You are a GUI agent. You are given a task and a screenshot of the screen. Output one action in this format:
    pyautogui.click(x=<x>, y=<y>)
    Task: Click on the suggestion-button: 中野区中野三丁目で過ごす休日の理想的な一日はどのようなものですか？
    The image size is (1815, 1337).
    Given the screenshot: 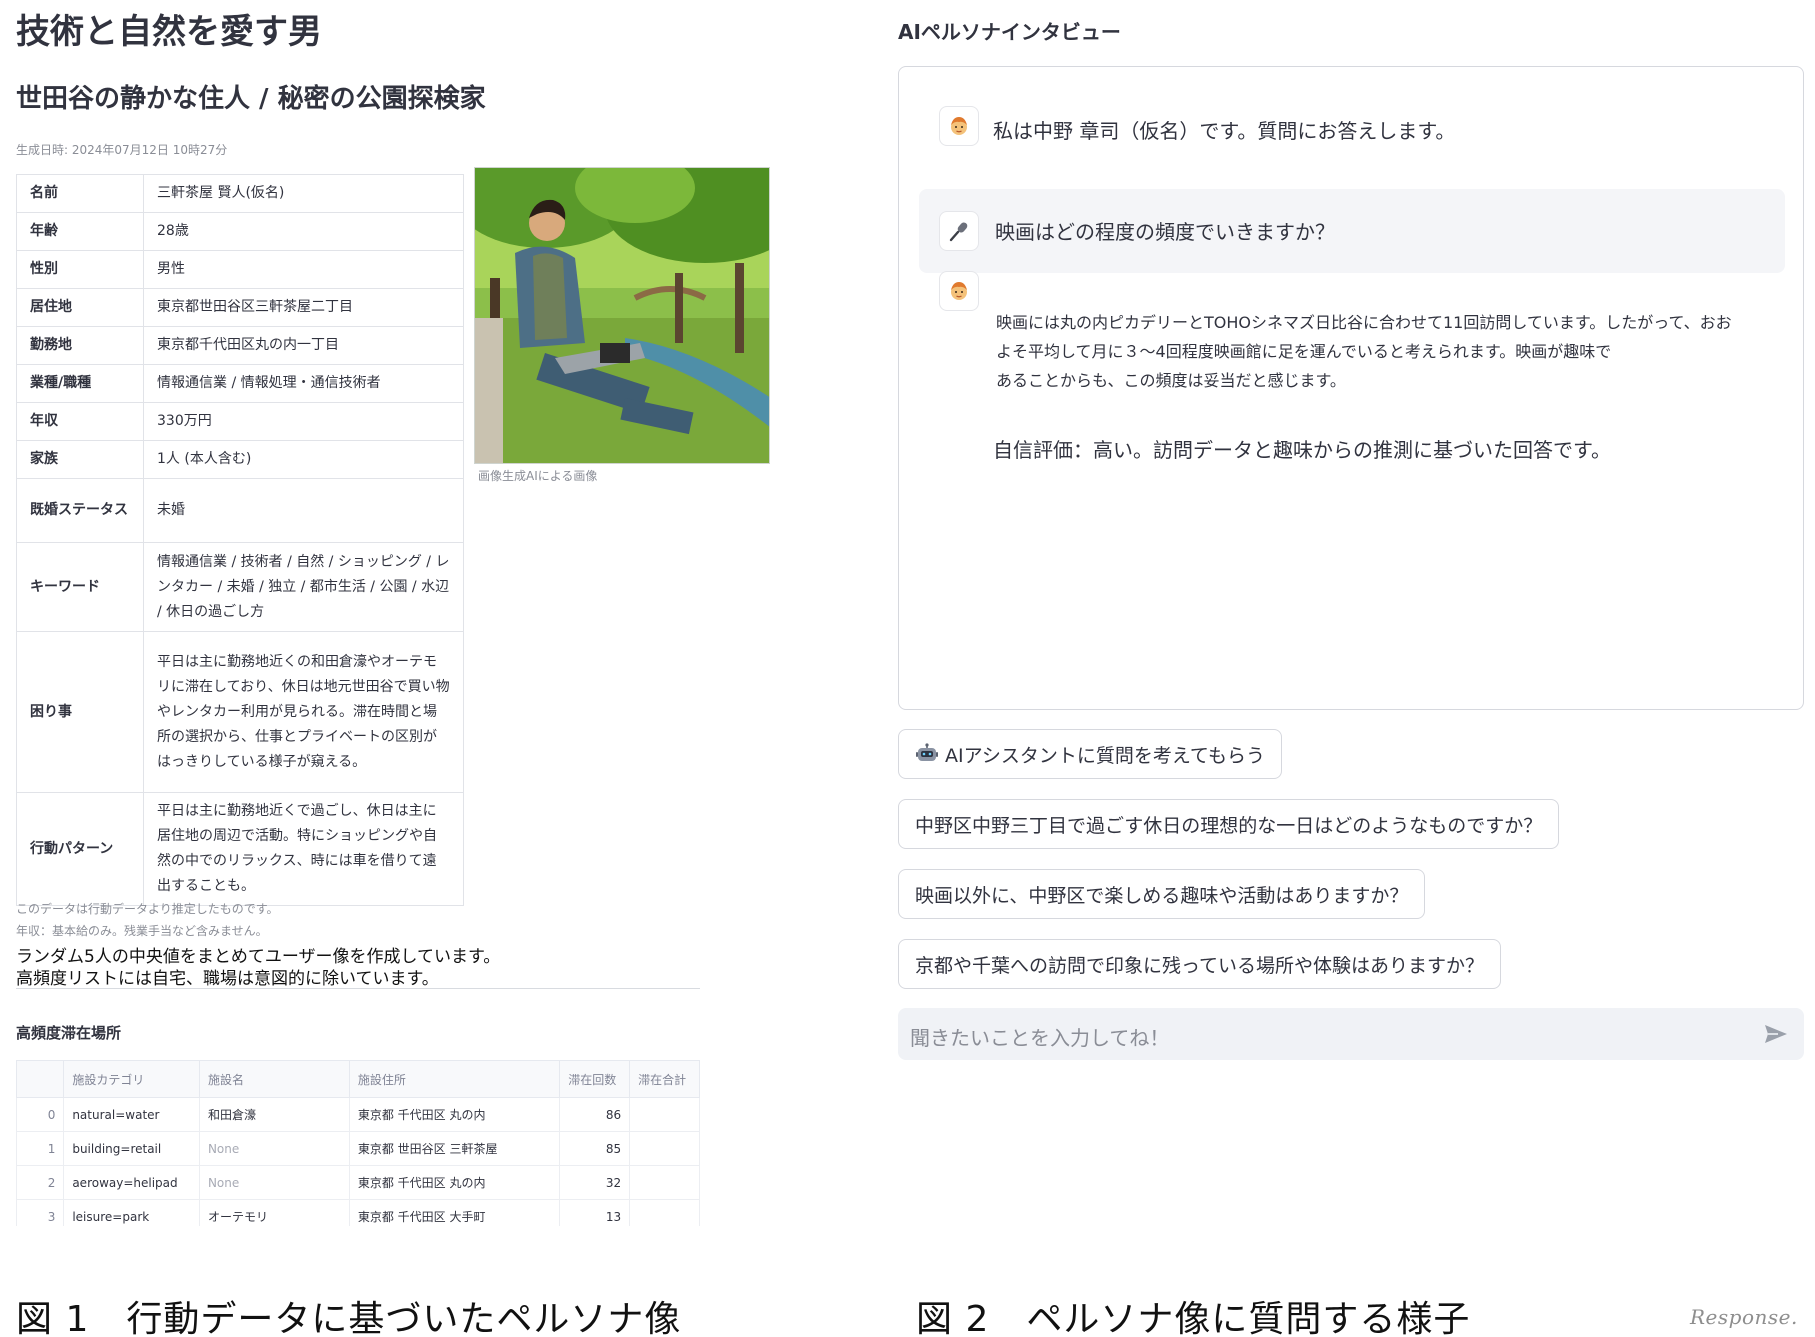 What is the action you would take?
    pyautogui.click(x=1229, y=824)
    